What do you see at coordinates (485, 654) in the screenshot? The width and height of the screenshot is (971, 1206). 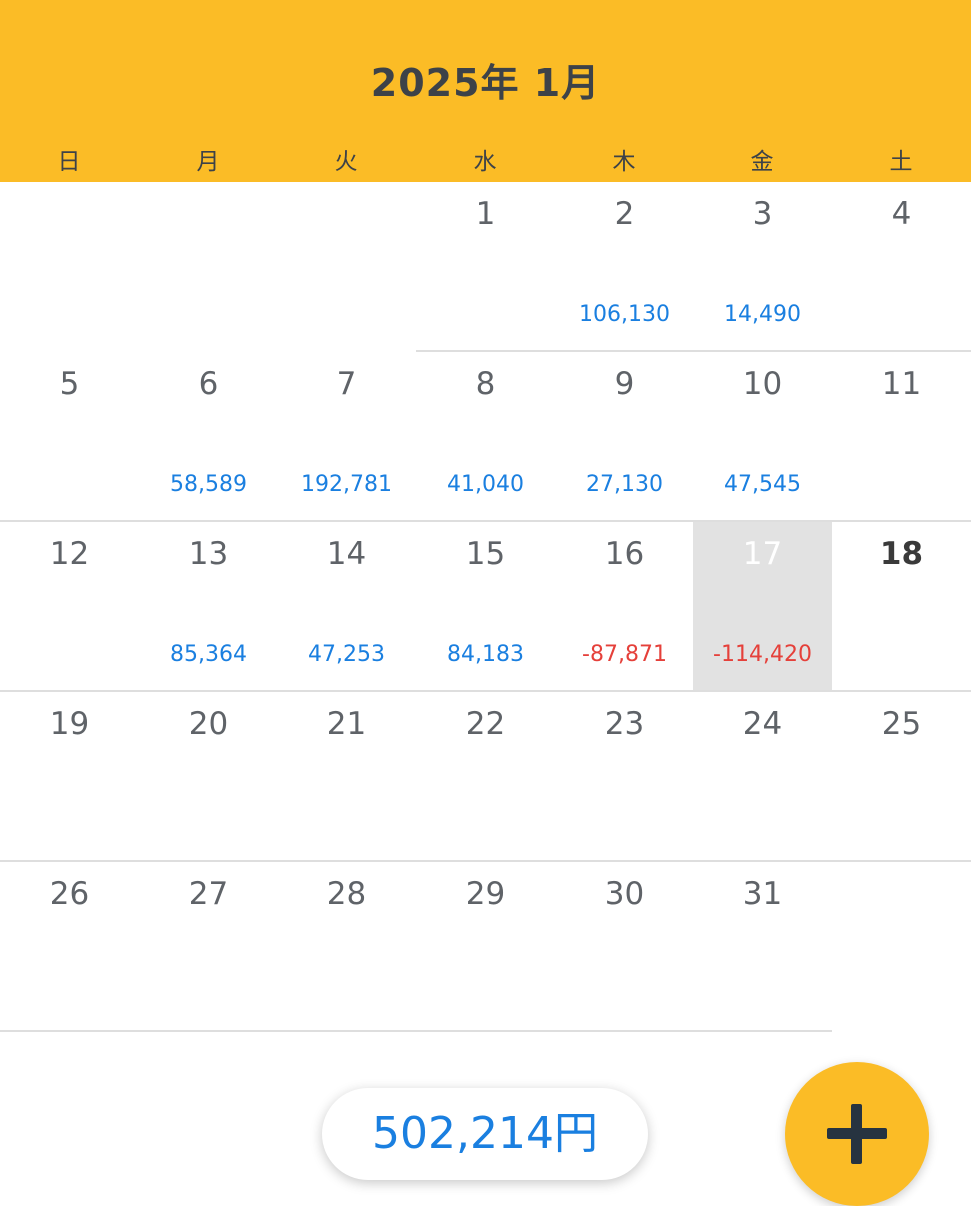 I see `day-amount: 84,183` at bounding box center [485, 654].